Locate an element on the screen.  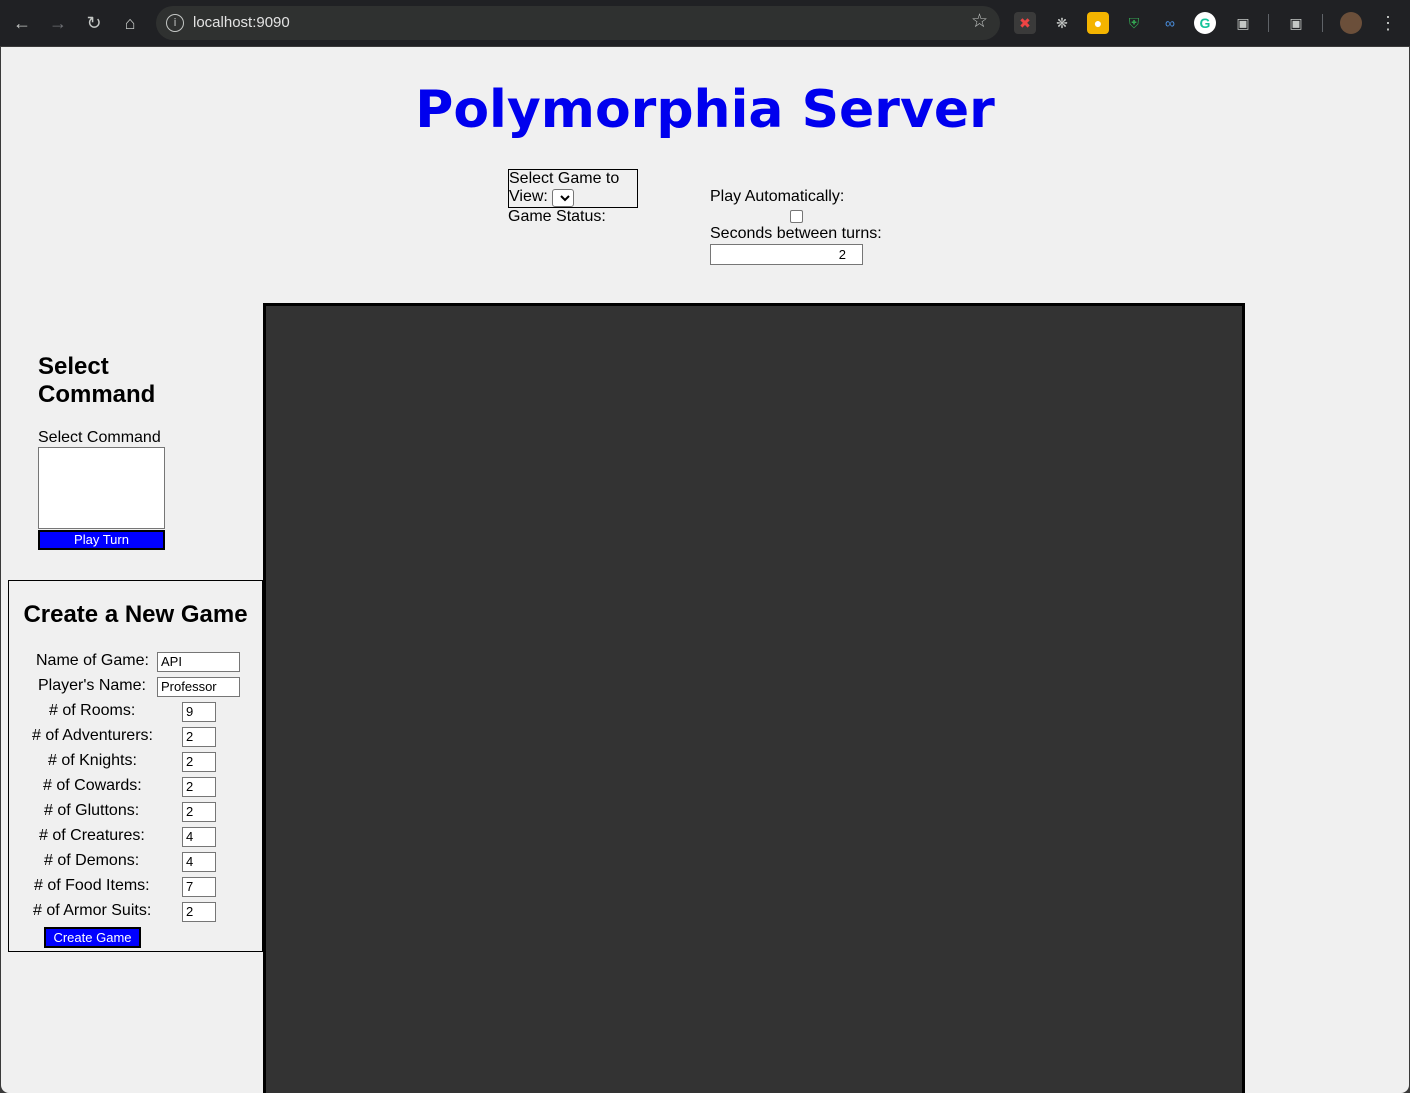
address-url: localhost:9090 is located at coordinates (241, 22).